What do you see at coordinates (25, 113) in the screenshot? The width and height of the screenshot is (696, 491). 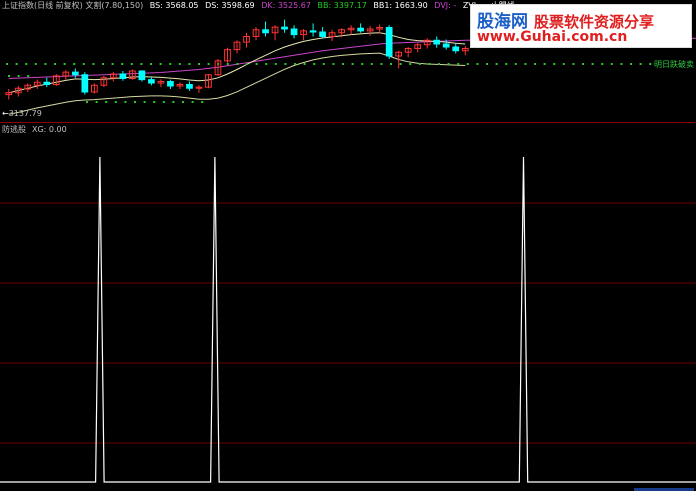 I see `price-marker-value: 3137.79` at bounding box center [25, 113].